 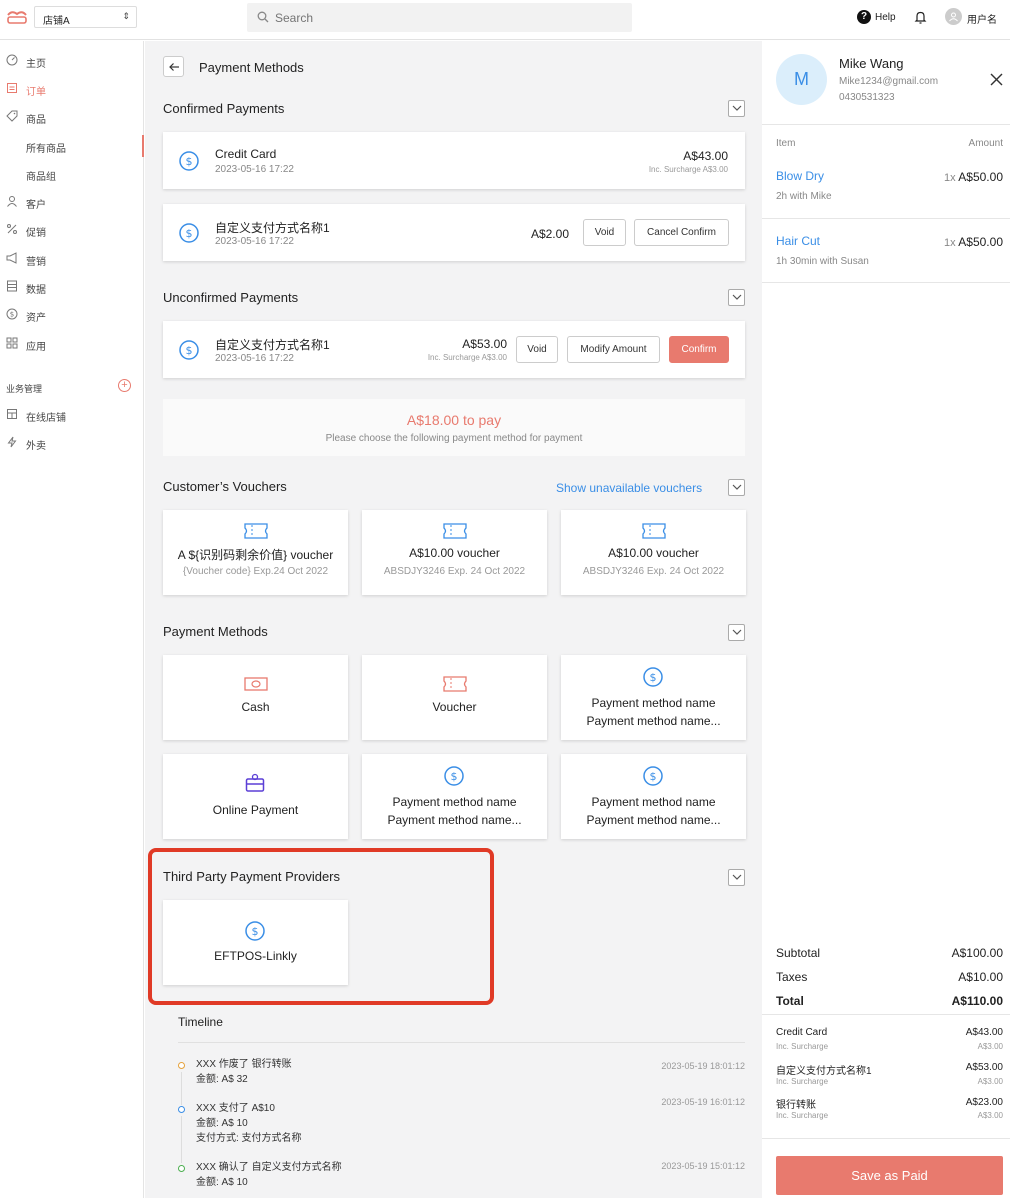 I want to click on voucher-code: ABSDJY3246 Exp. 24 Oct 2022, so click(x=653, y=571).